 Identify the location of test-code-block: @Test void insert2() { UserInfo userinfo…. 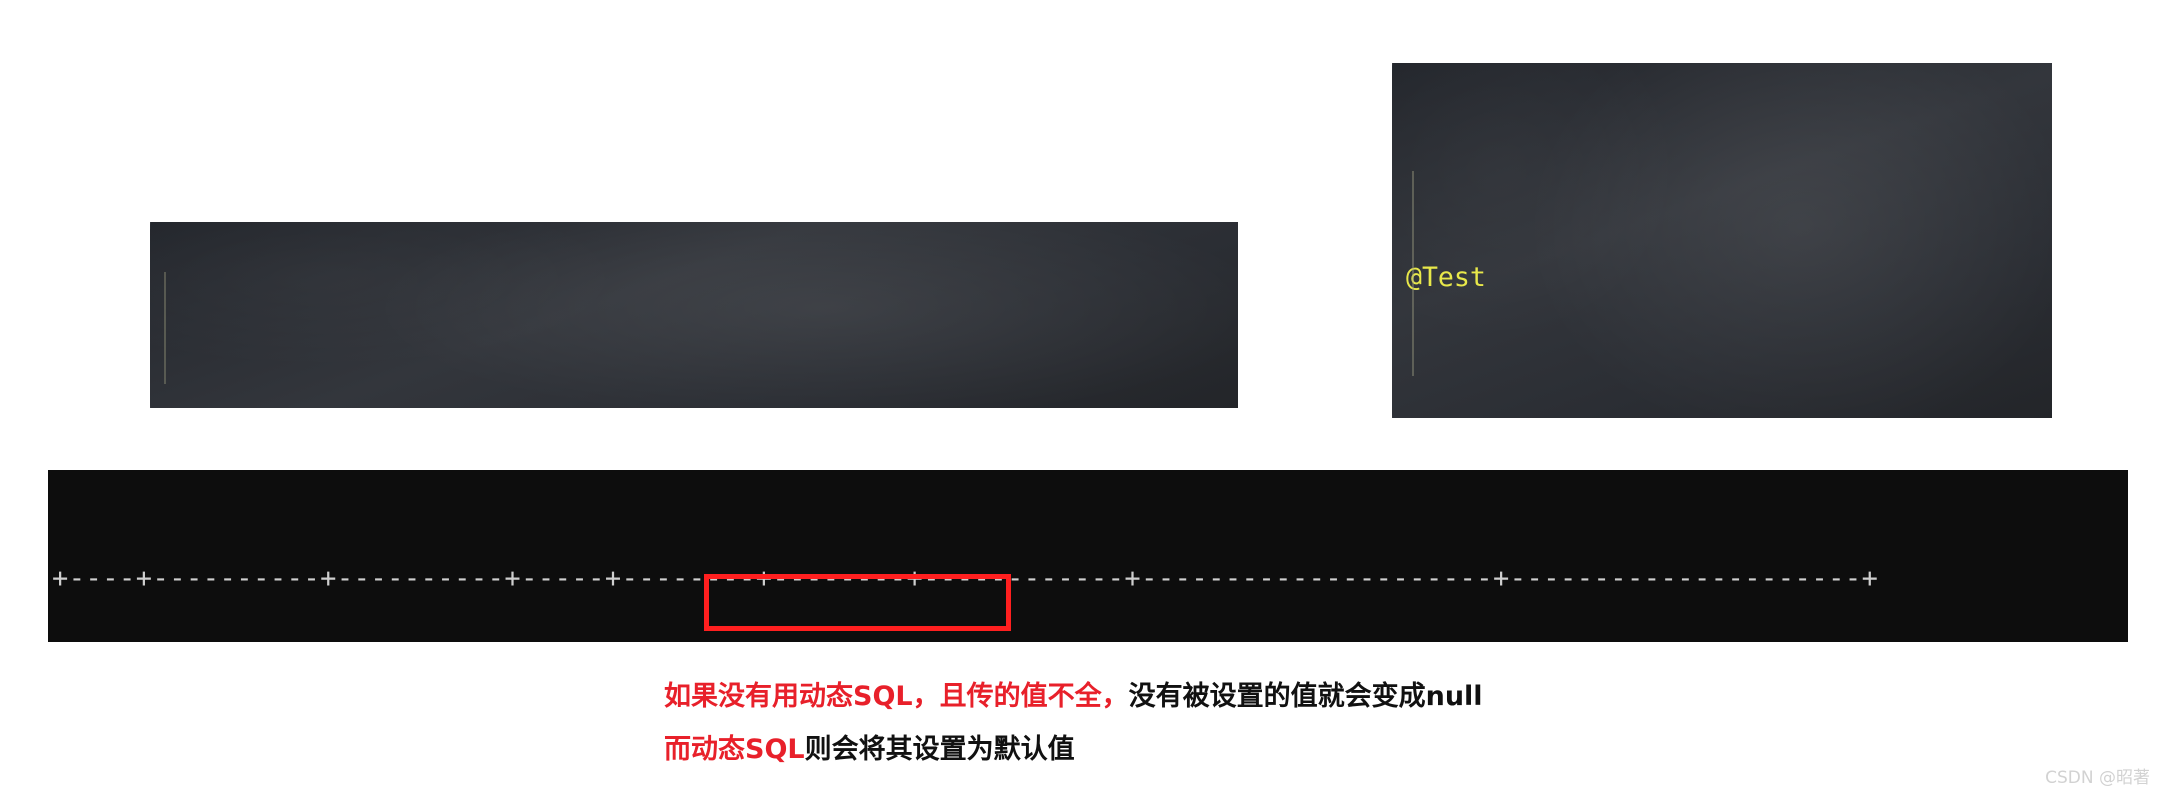
(1722, 240).